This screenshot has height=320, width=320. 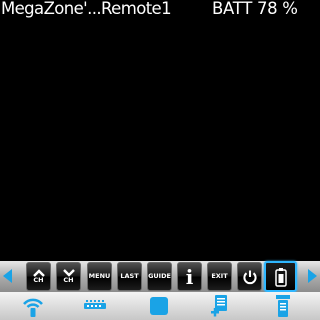 I want to click on remote-control-button, so click(x=280, y=276).